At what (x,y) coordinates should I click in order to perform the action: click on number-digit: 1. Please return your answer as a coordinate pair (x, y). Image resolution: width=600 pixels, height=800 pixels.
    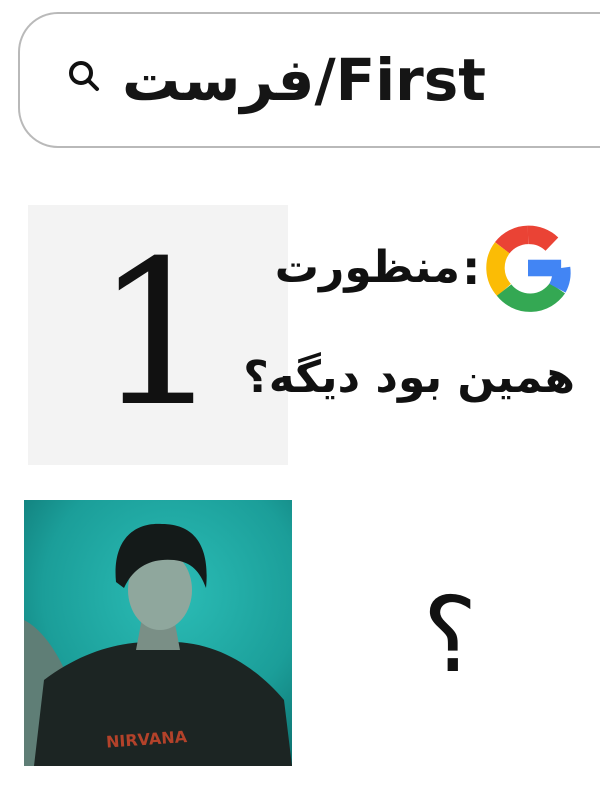
    Looking at the image, I should click on (158, 334).